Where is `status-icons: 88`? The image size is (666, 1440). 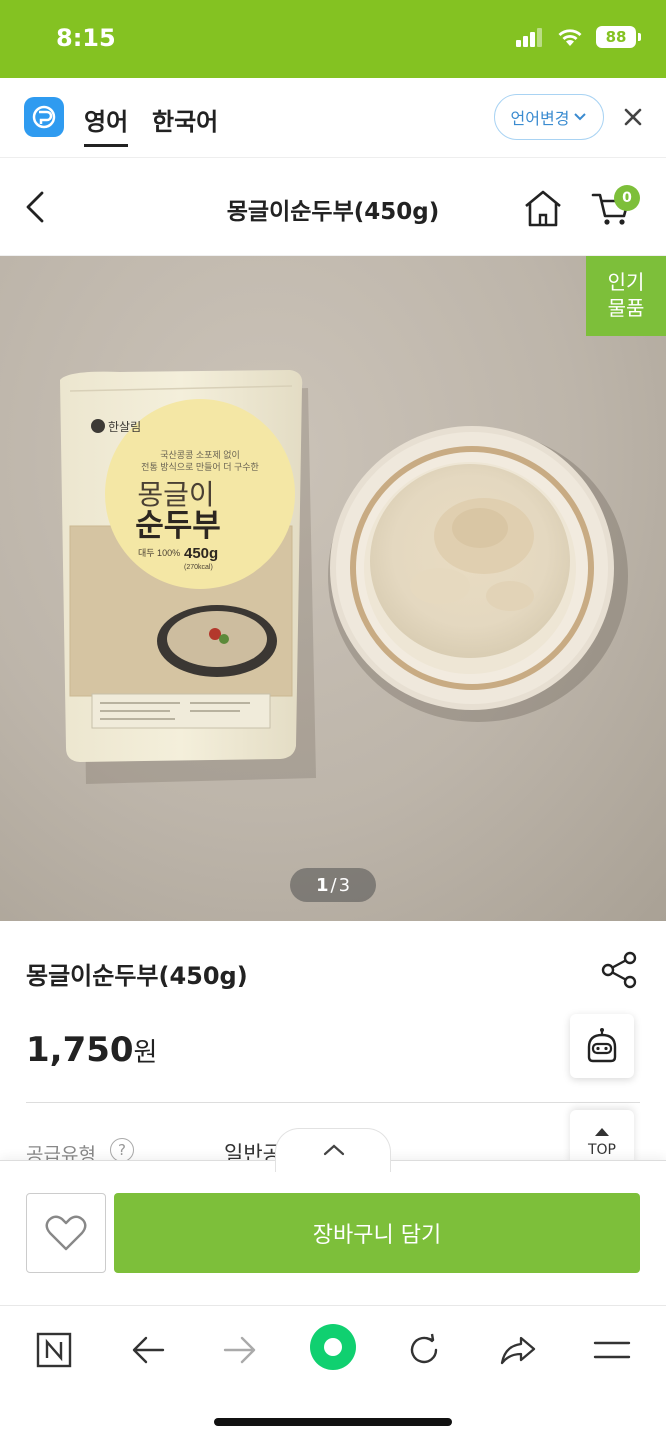 status-icons: 88 is located at coordinates (578, 37).